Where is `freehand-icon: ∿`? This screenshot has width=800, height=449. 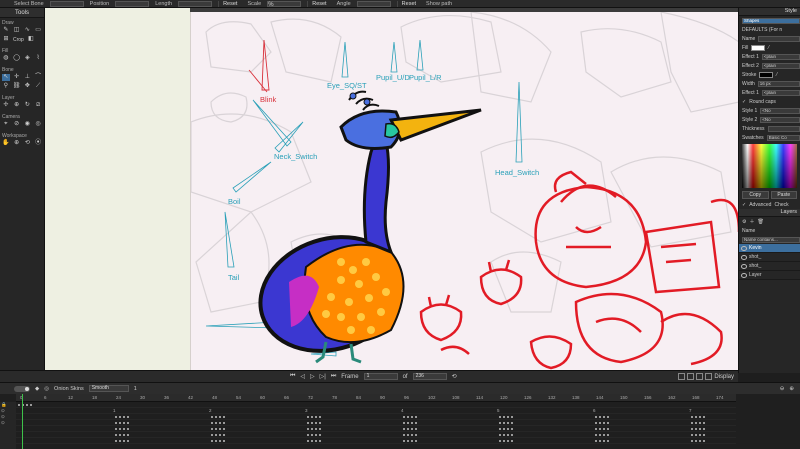 freehand-icon: ∿ is located at coordinates (28, 30).